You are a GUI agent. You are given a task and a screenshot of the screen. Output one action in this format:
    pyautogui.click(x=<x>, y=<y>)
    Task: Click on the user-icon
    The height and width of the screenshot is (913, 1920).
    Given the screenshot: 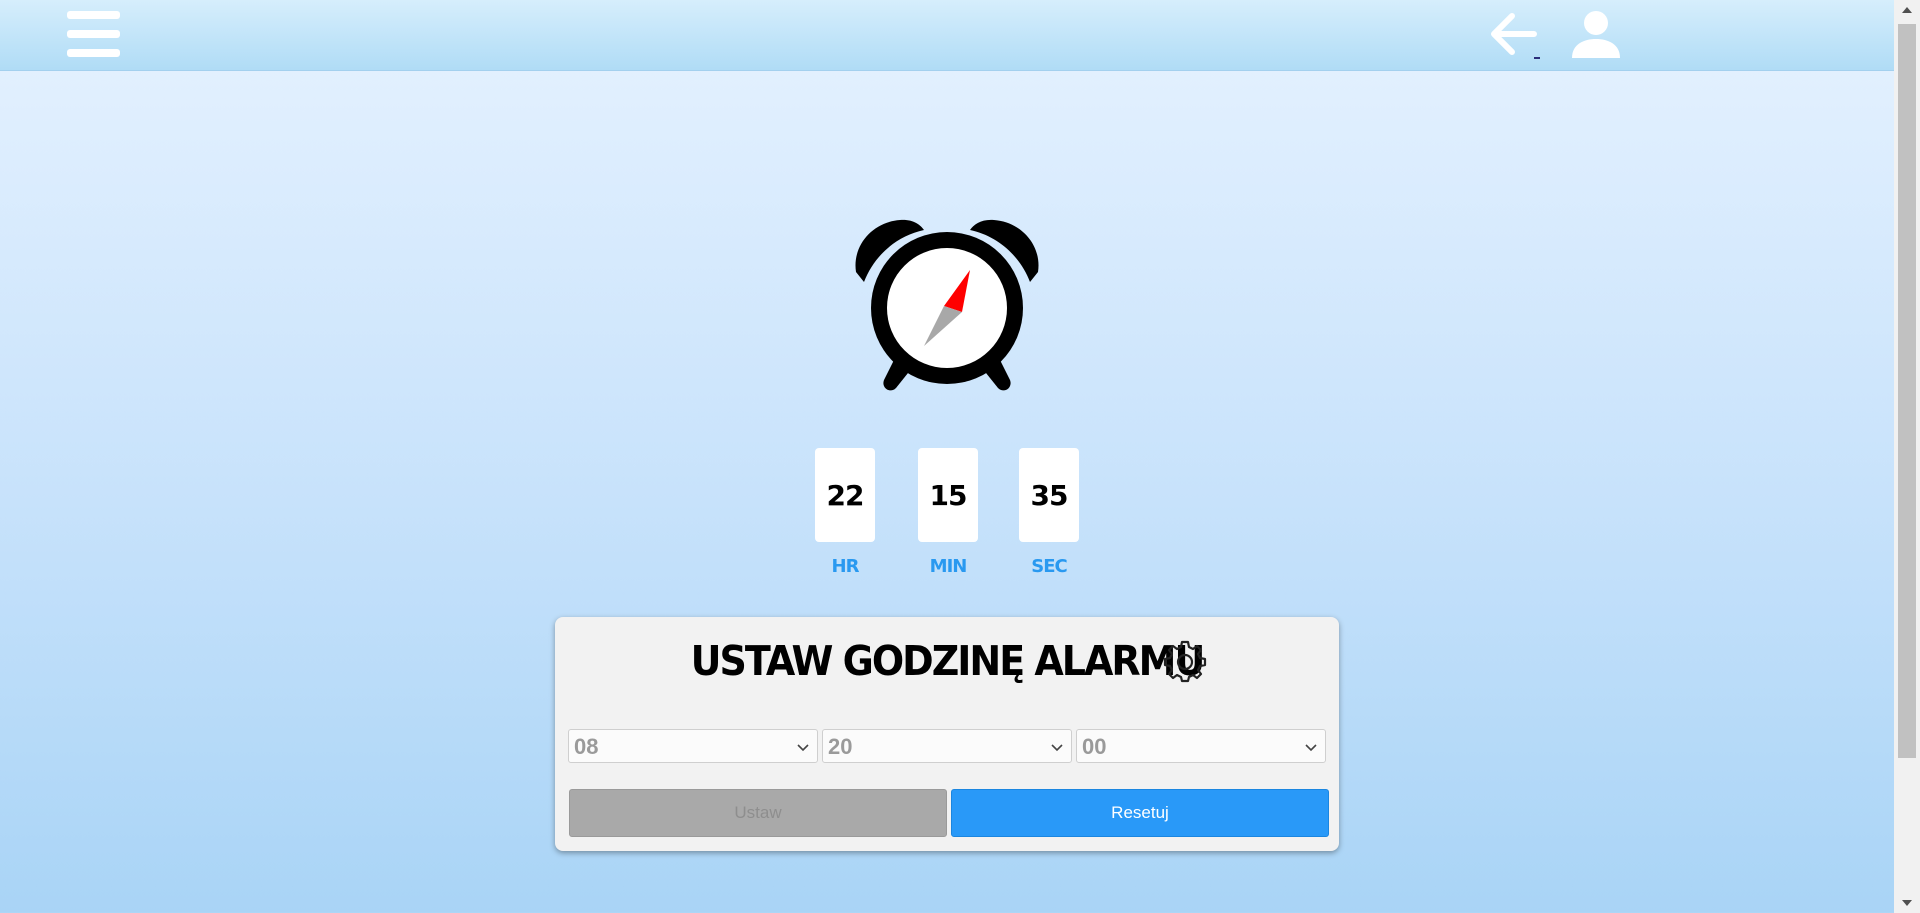 What is the action you would take?
    pyautogui.click(x=1596, y=34)
    